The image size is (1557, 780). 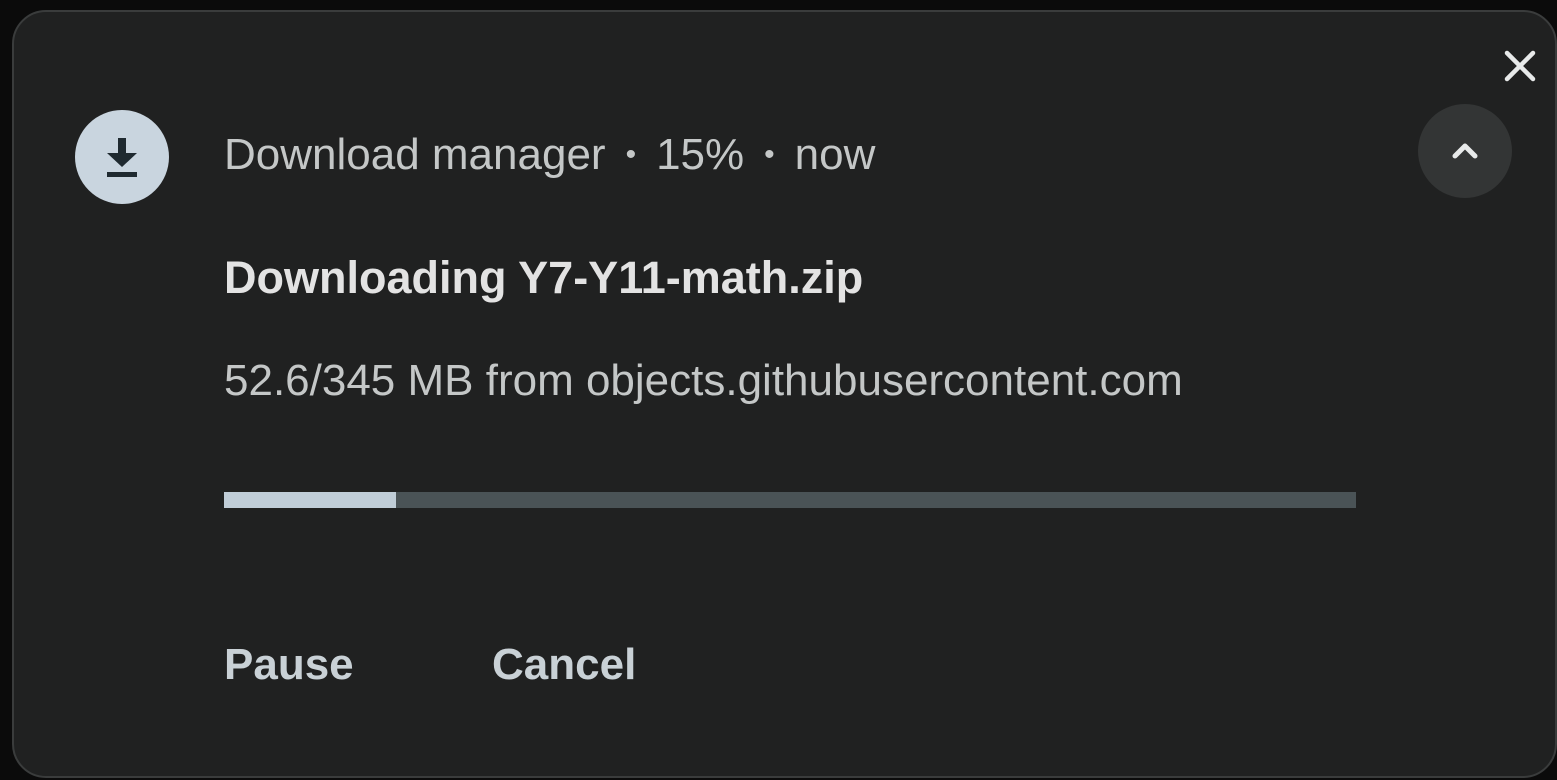 What do you see at coordinates (564, 665) in the screenshot?
I see `cancel-button: Cancel` at bounding box center [564, 665].